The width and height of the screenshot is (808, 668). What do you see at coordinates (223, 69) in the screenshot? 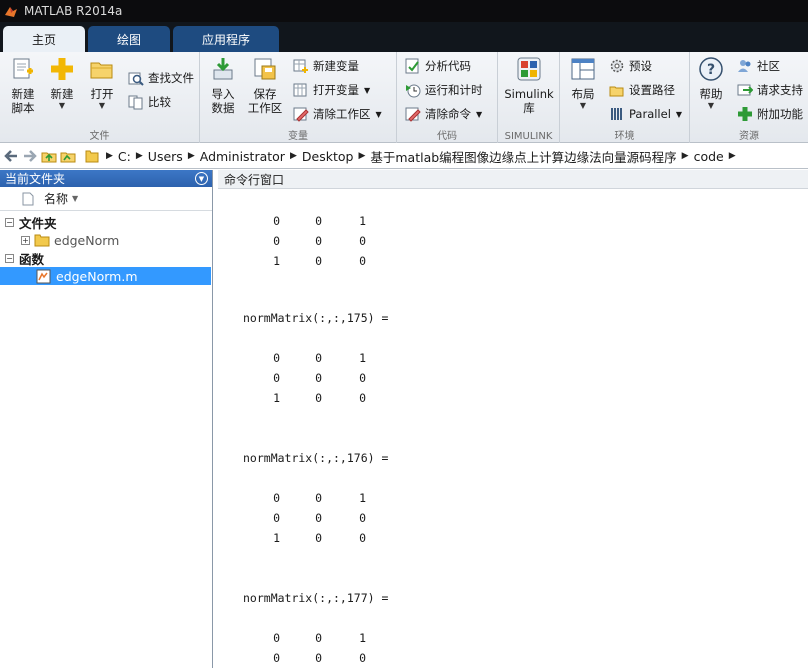
I see `import-data-icon` at bounding box center [223, 69].